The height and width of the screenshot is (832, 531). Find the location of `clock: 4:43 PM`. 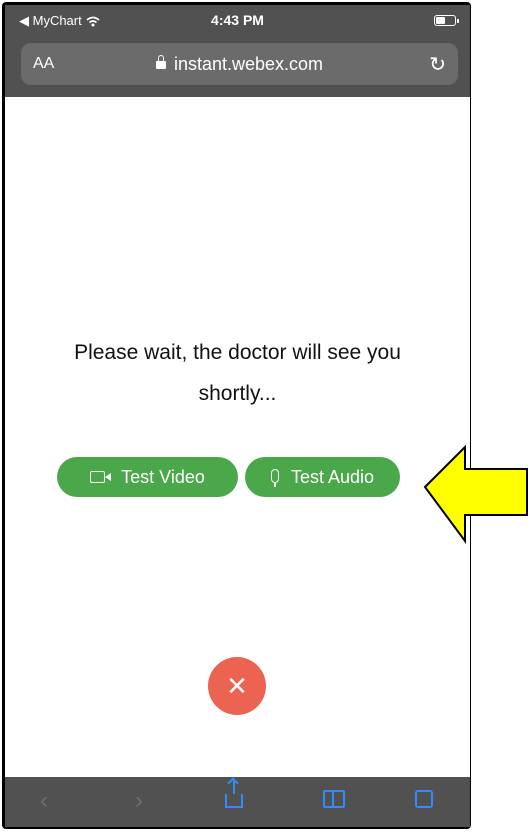

clock: 4:43 PM is located at coordinates (237, 20).